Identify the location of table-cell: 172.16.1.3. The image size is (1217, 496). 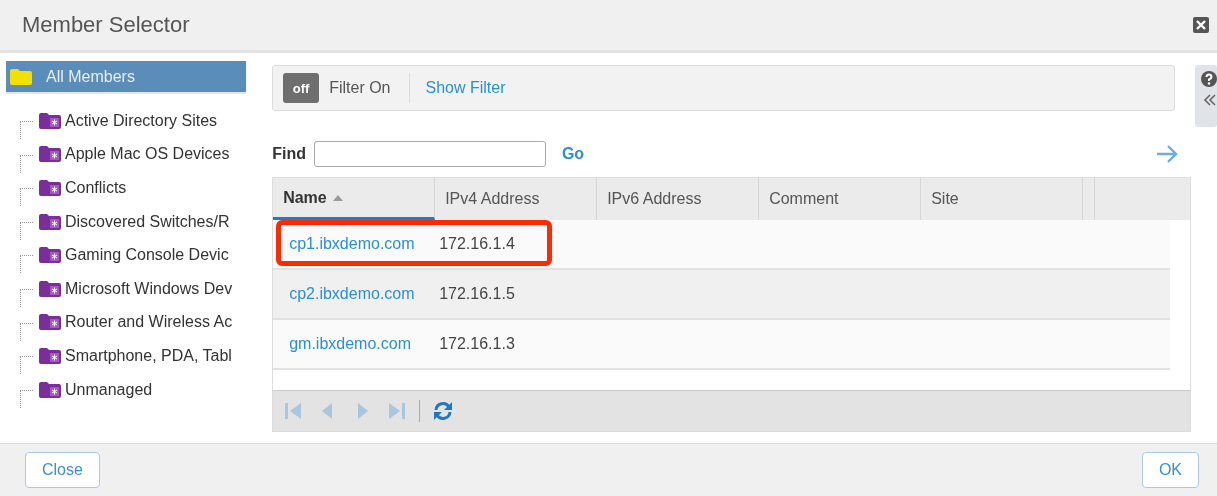
(477, 344).